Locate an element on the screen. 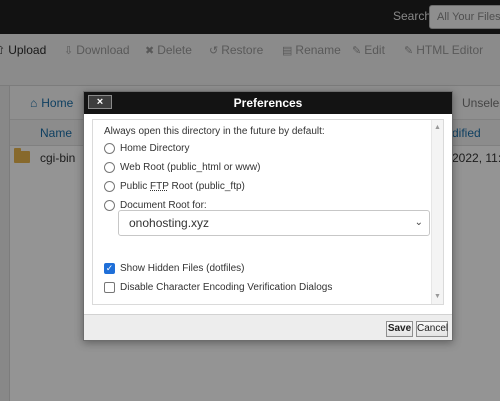 This screenshot has width=500, height=401. document-root-radio is located at coordinates (109, 205).